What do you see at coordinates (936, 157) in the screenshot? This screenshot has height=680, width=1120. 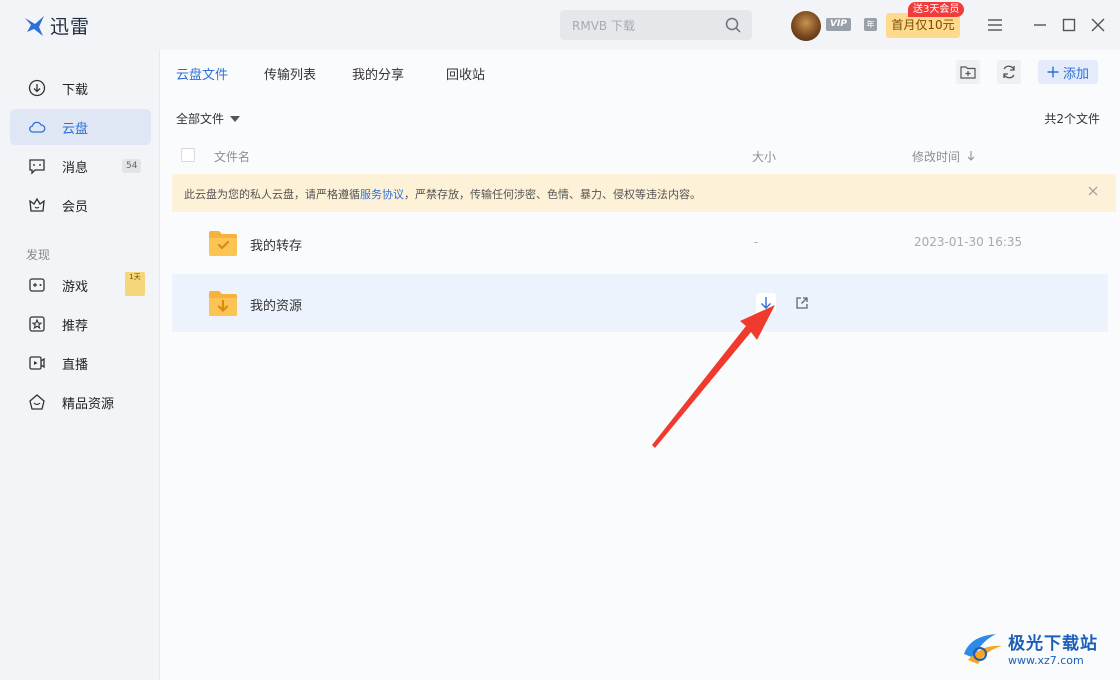 I see `column-header-modified-label: 修改时间` at bounding box center [936, 157].